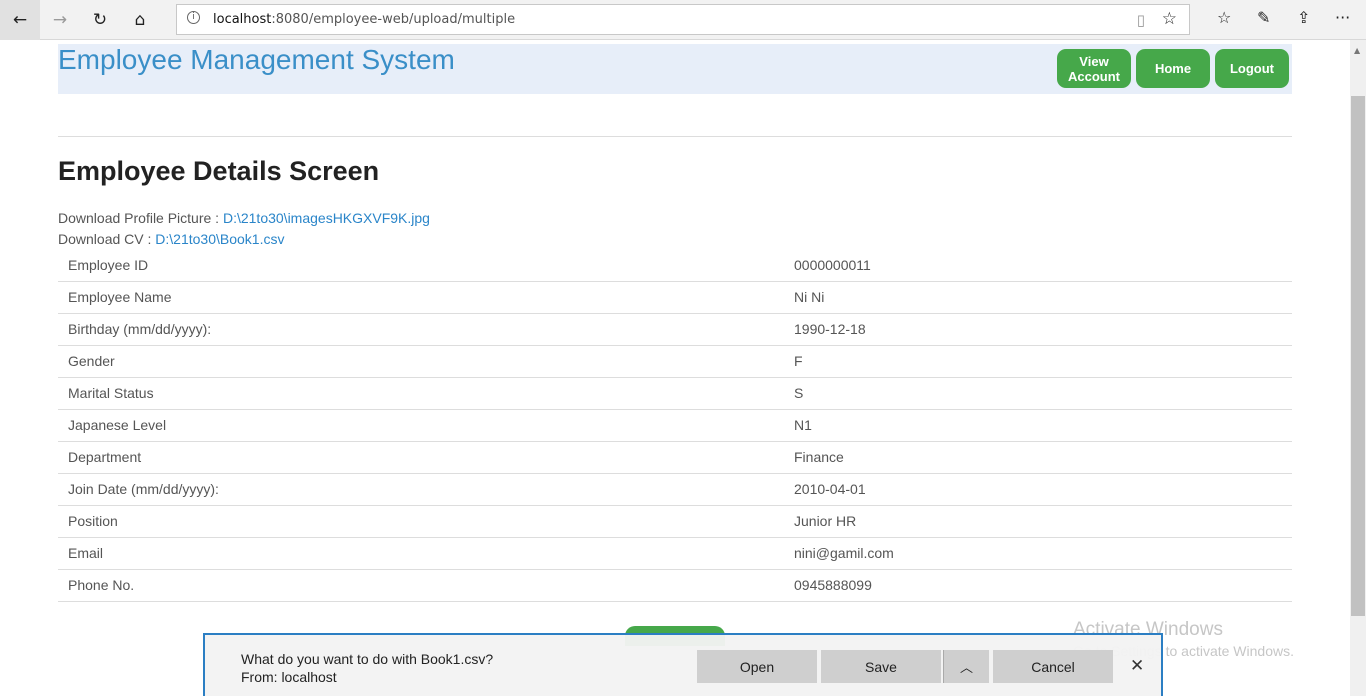  I want to click on detail-label: Email, so click(86, 553).